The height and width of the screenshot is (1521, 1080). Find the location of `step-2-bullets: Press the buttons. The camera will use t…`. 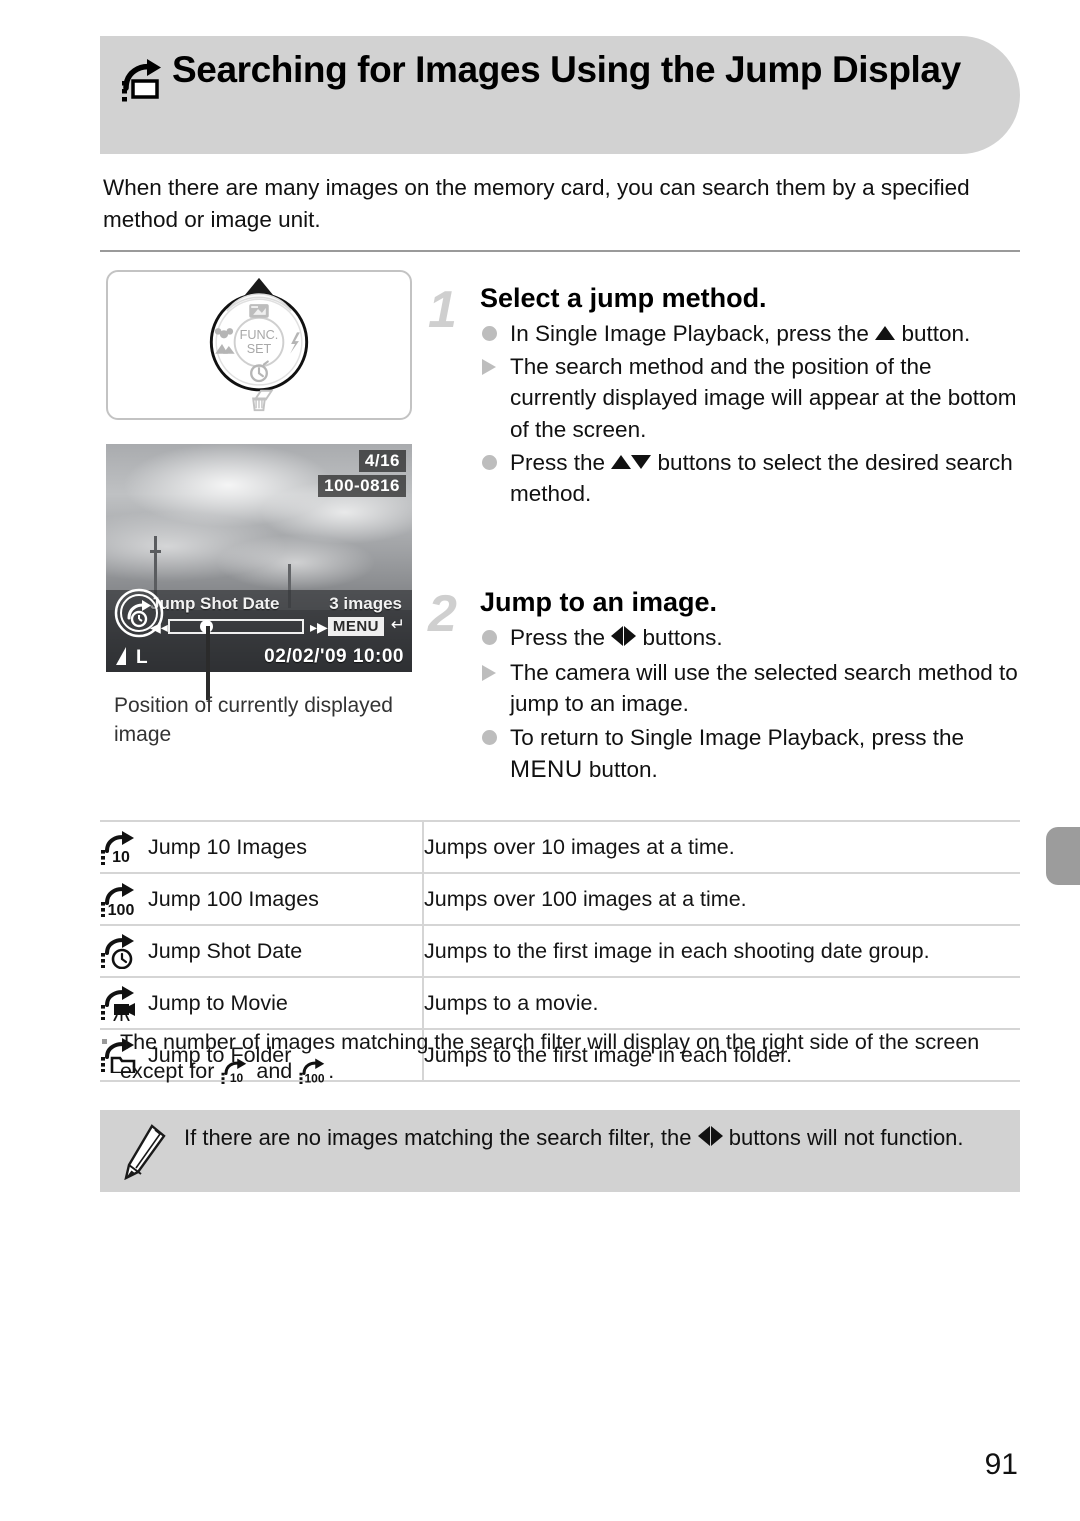

step-2-bullets: Press the buttons. The camera will use t… is located at coordinates (752, 703).